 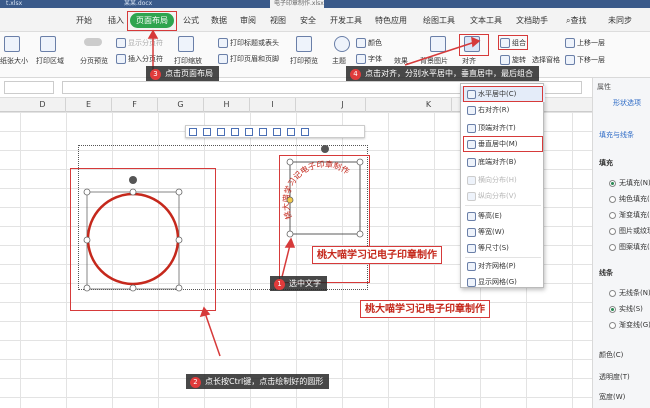 What do you see at coordinates (629, 325) in the screenshot?
I see `line-gradient-radio: 渐变线(G)` at bounding box center [629, 325].